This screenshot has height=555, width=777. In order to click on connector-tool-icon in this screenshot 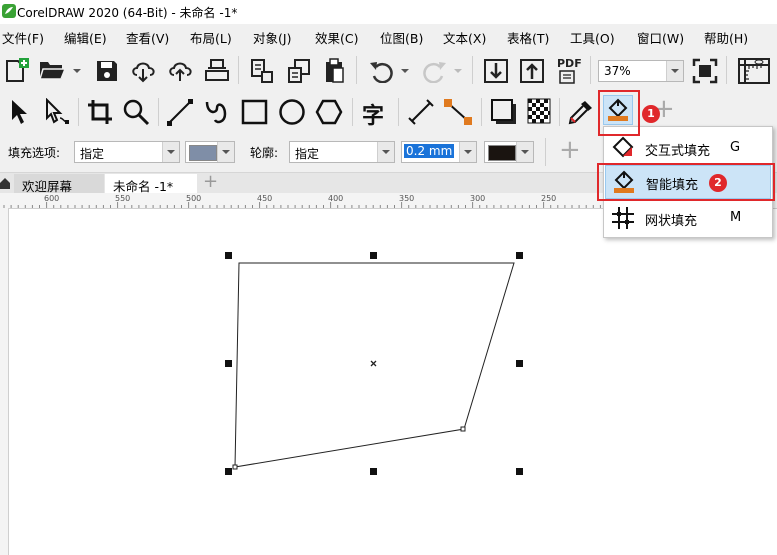, I will do `click(458, 112)`.